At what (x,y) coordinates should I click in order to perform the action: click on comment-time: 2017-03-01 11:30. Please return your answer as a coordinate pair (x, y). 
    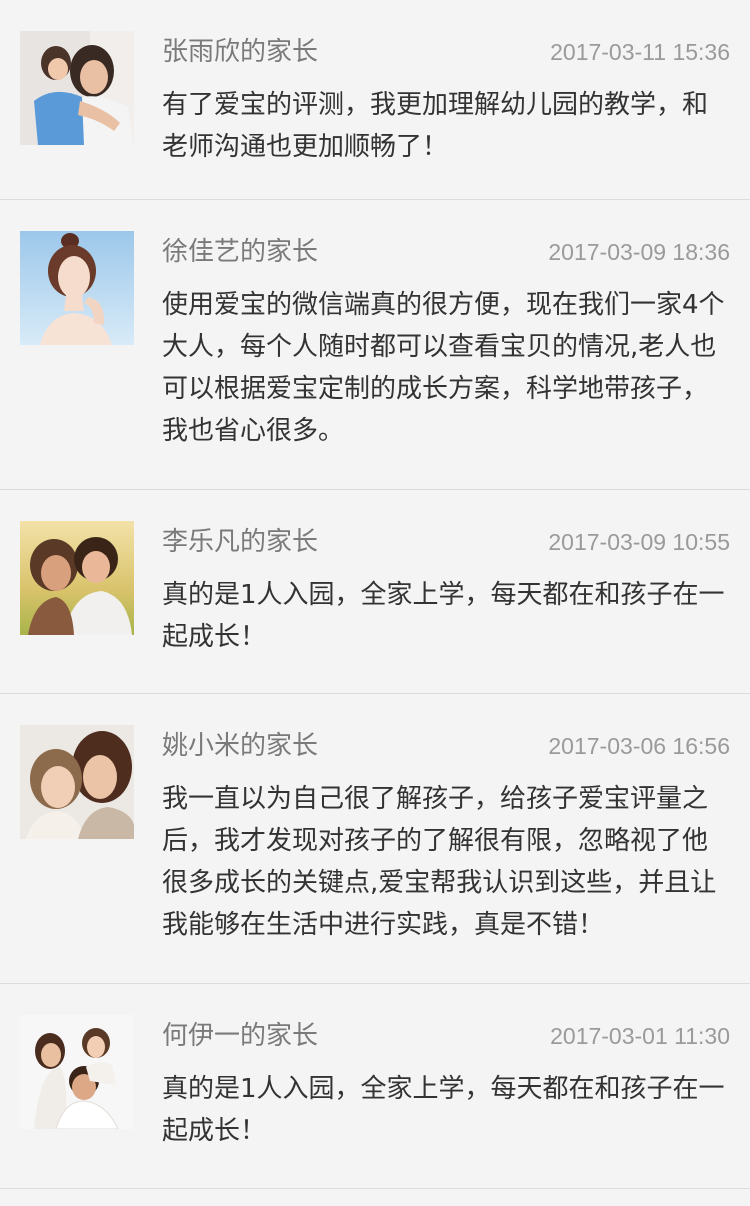
    Looking at the image, I should click on (640, 1036).